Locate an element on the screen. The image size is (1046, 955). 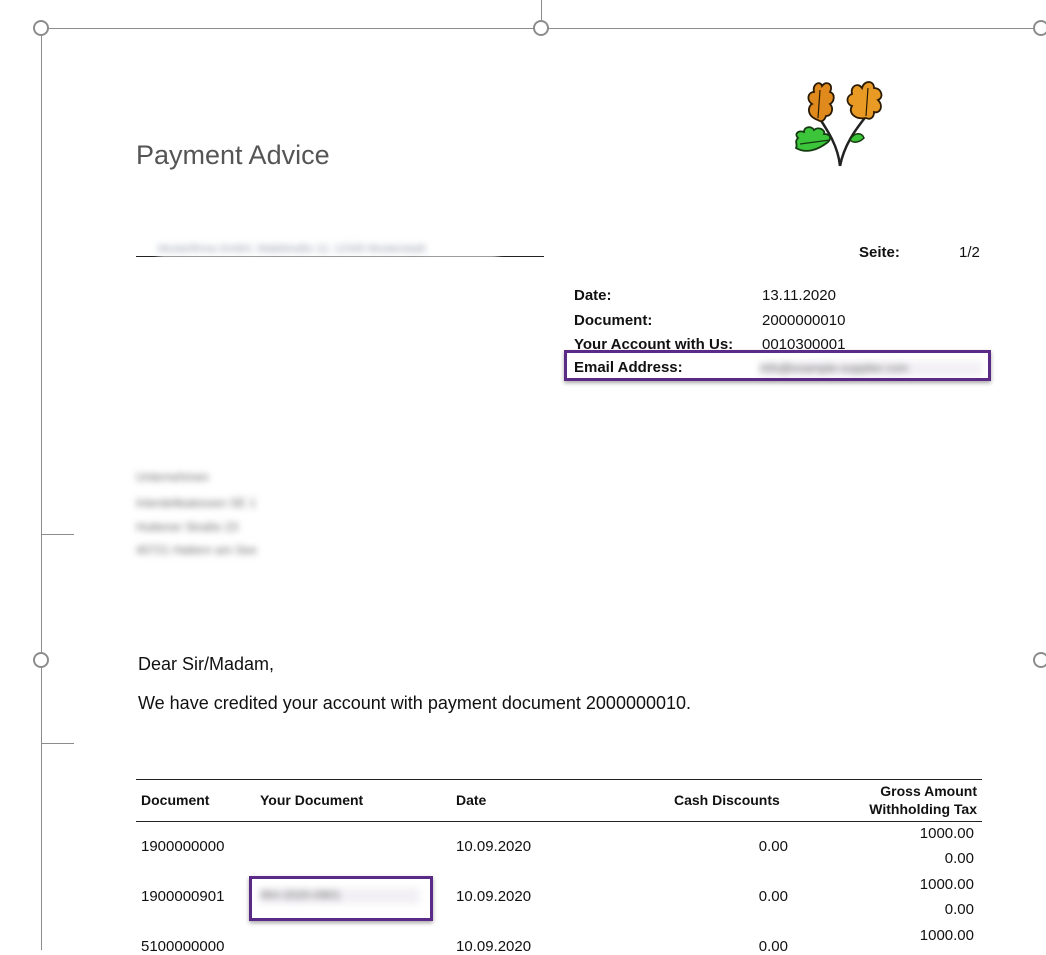
resize-handle-middle-left is located at coordinates (41, 660).